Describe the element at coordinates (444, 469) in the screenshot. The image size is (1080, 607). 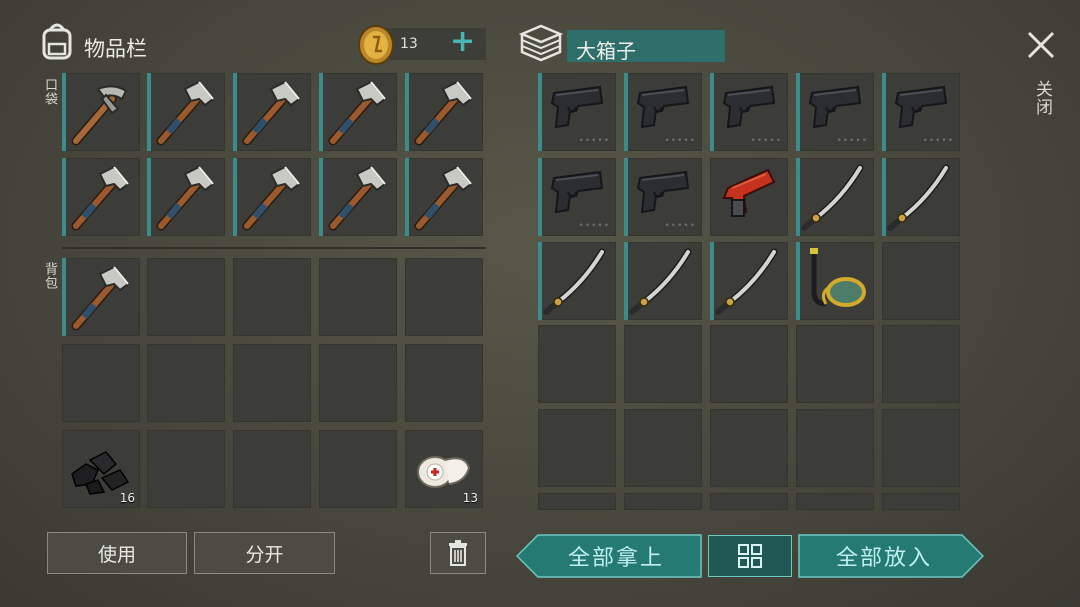
I see `backpack-slot-15: 13` at that location.